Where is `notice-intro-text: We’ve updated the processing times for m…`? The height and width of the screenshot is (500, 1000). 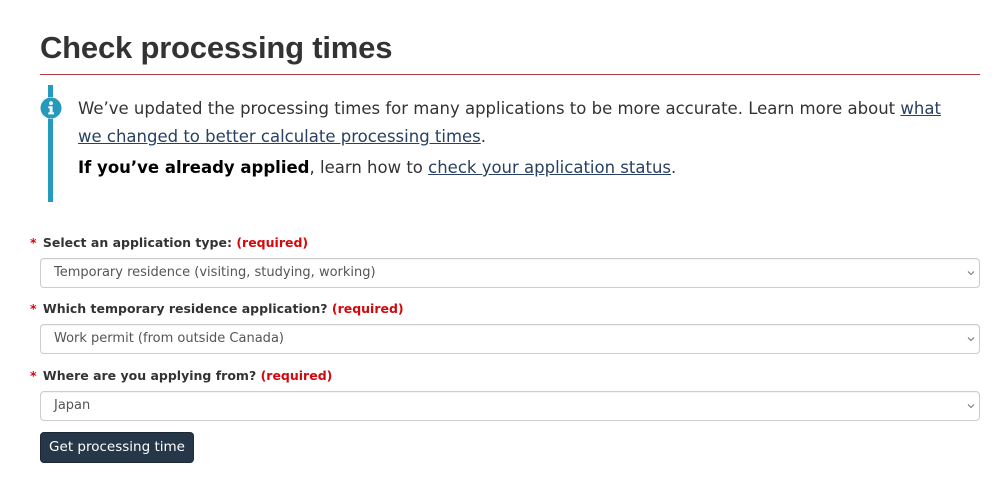
notice-intro-text: We’ve updated the processing times for m… is located at coordinates (489, 108).